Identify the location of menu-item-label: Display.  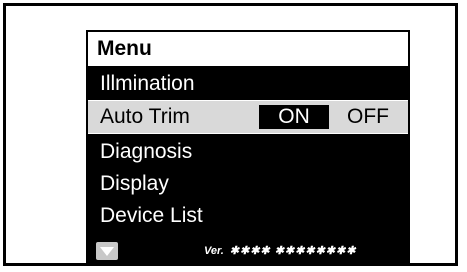
(134, 183).